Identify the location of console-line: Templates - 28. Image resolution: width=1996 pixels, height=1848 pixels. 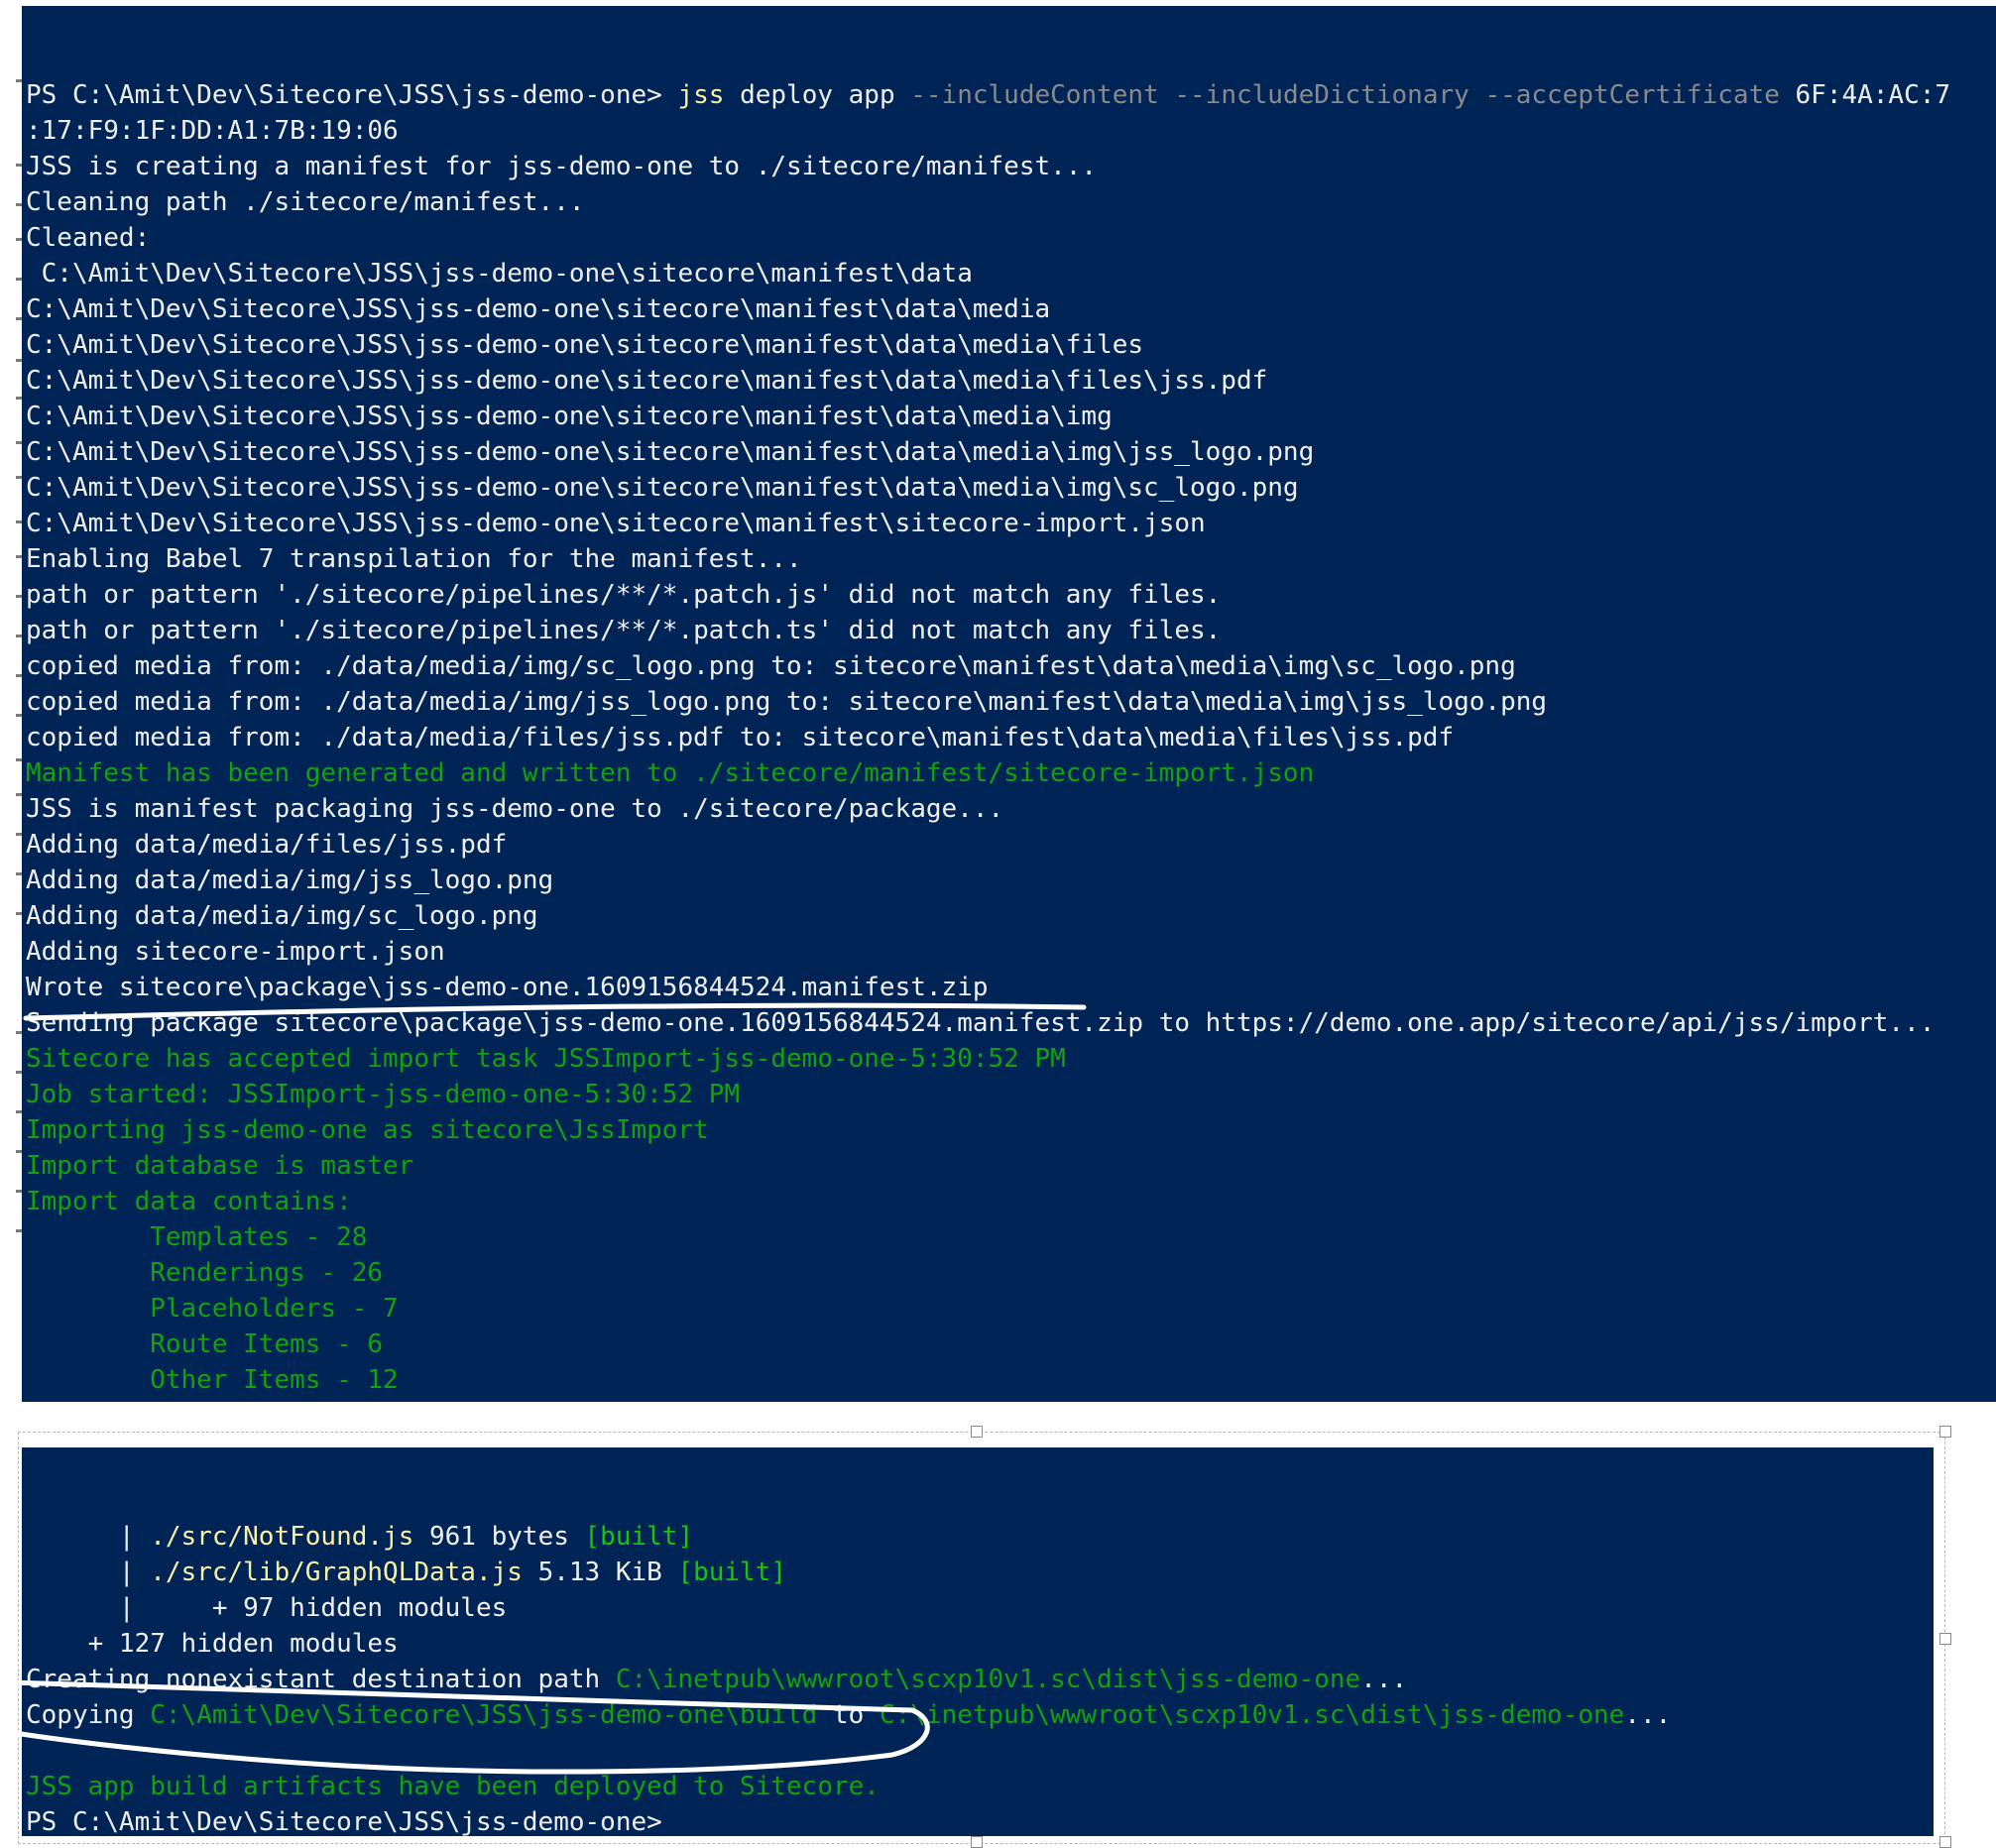
(1011, 1237).